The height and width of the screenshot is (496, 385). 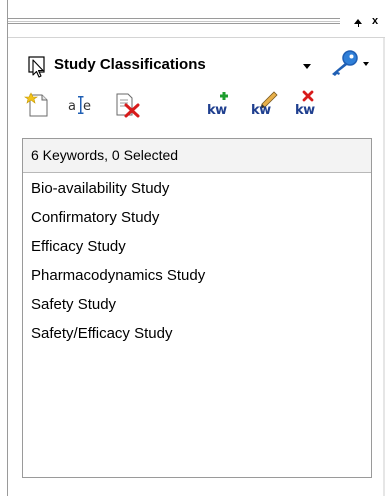 I want to click on add-keyword-label: kw, so click(x=217, y=110).